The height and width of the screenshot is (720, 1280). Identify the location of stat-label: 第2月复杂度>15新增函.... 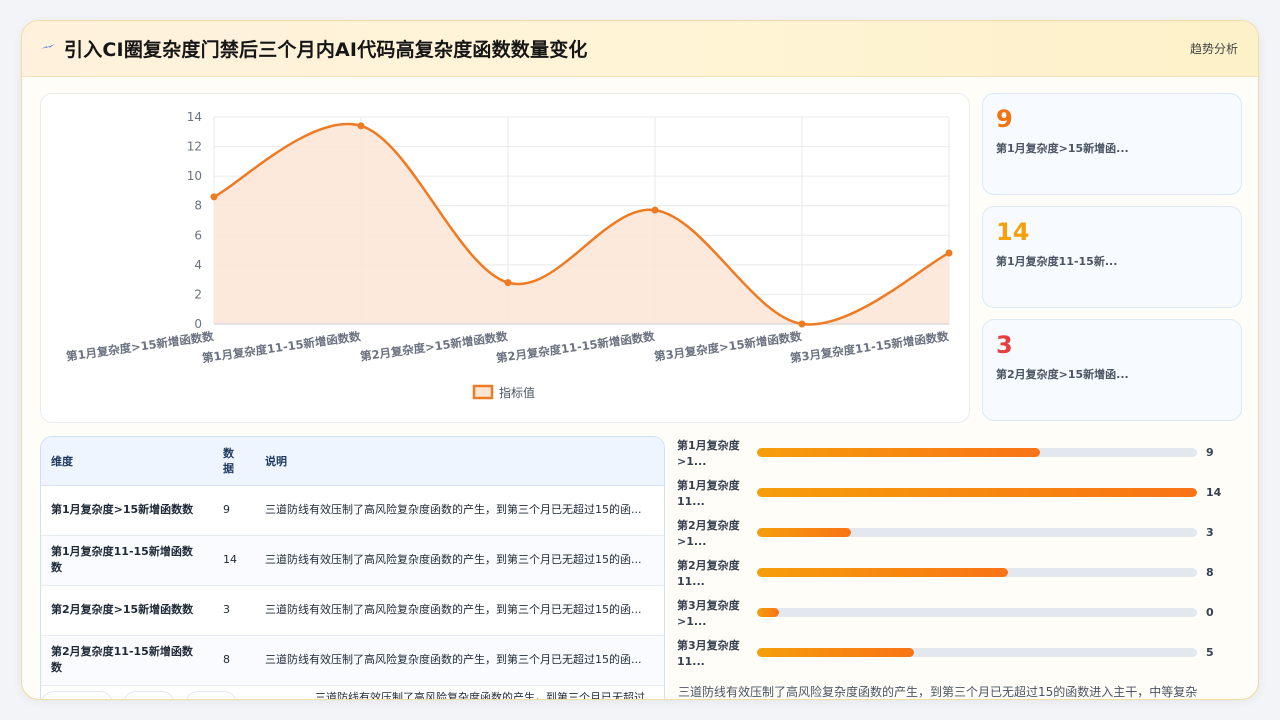
(1062, 374).